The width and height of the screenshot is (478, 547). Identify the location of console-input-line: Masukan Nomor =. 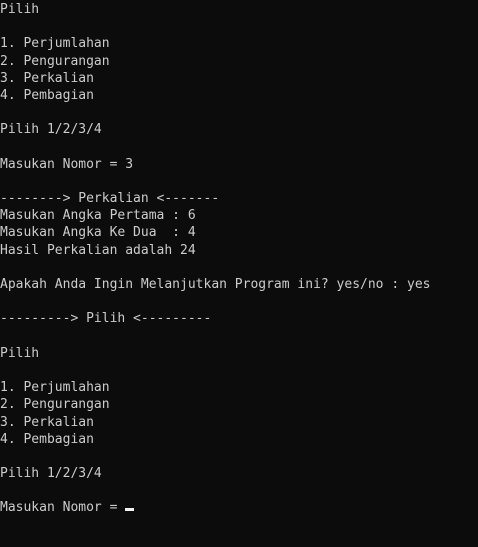
(239, 507).